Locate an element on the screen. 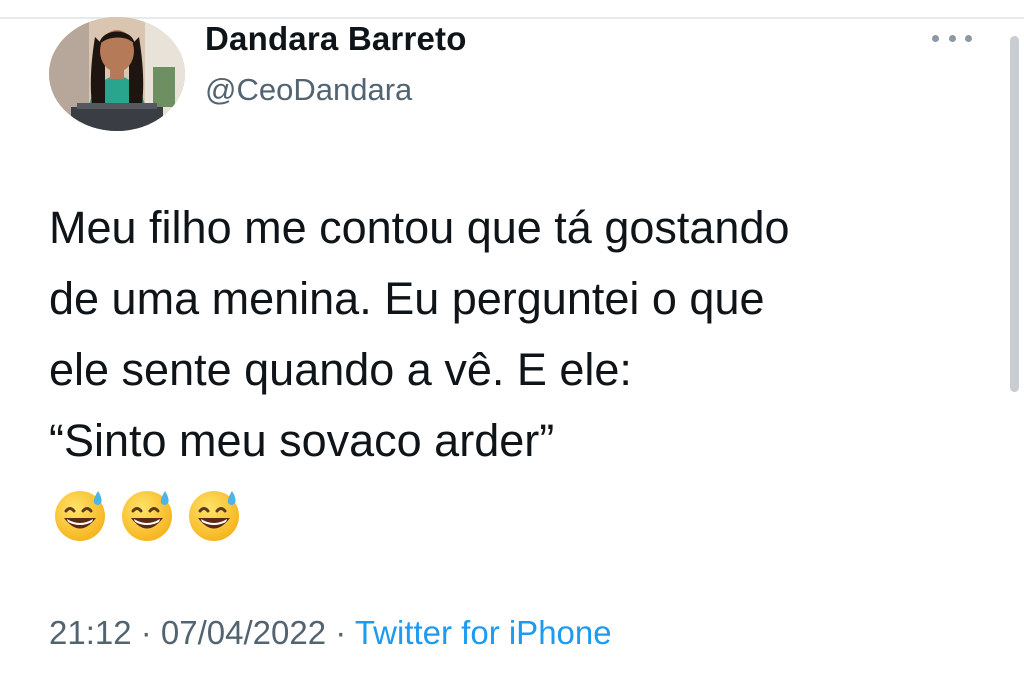 Image resolution: width=1024 pixels, height=680 pixels. tweet-date: 07/04/2022 is located at coordinates (243, 632).